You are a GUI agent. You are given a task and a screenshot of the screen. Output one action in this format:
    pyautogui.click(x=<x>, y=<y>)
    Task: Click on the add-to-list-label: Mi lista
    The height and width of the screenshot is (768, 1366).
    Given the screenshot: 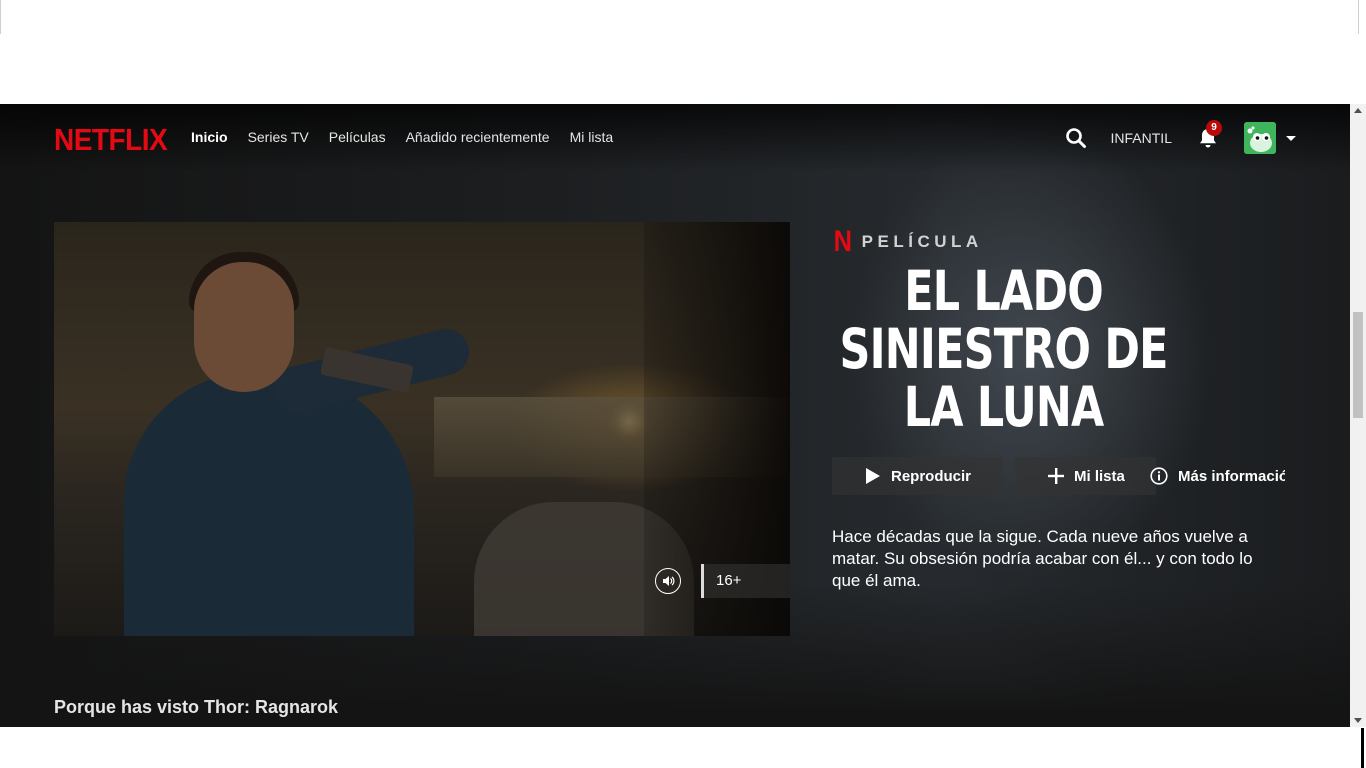 What is the action you would take?
    pyautogui.click(x=1099, y=476)
    